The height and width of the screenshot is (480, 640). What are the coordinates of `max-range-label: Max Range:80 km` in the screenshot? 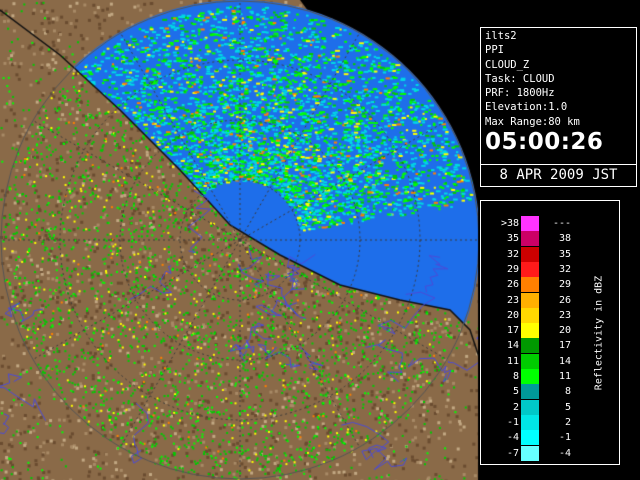 It's located at (532, 121).